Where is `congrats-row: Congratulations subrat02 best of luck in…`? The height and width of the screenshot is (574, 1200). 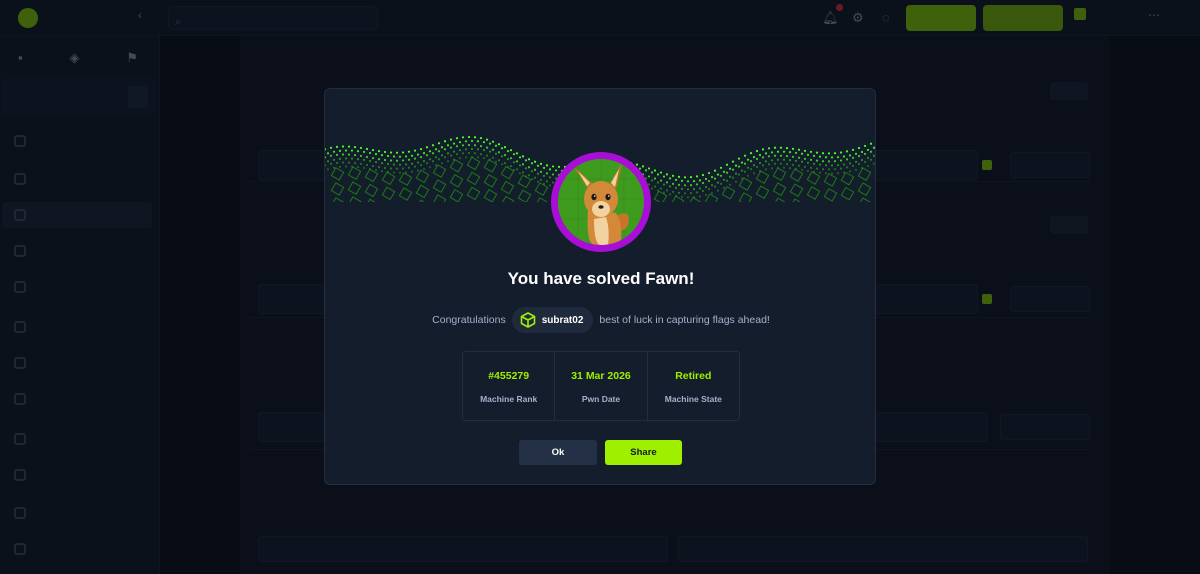
congrats-row: Congratulations subrat02 best of luck in… is located at coordinates (600, 320).